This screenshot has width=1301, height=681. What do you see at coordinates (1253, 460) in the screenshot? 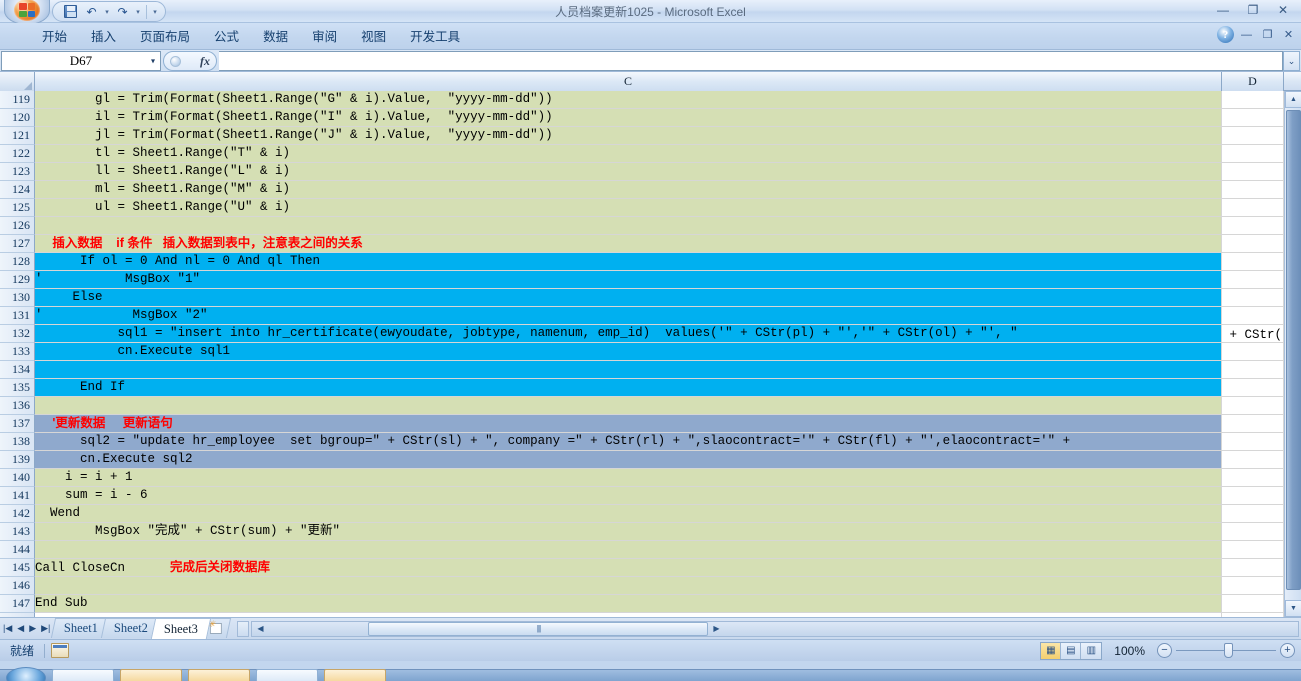
I see `cell-d139` at bounding box center [1253, 460].